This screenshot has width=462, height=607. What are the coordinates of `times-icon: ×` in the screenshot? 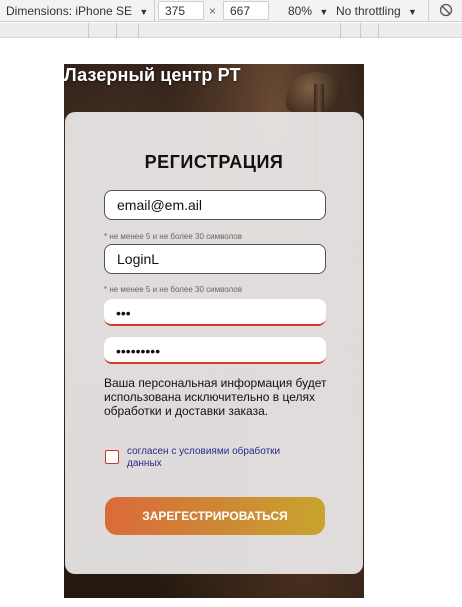 It's located at (213, 11).